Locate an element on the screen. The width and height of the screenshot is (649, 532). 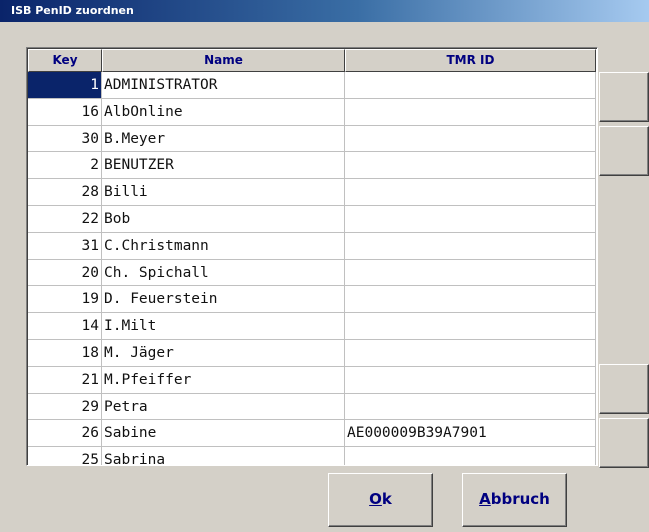
cell-name: Sabrina is located at coordinates (223, 456).